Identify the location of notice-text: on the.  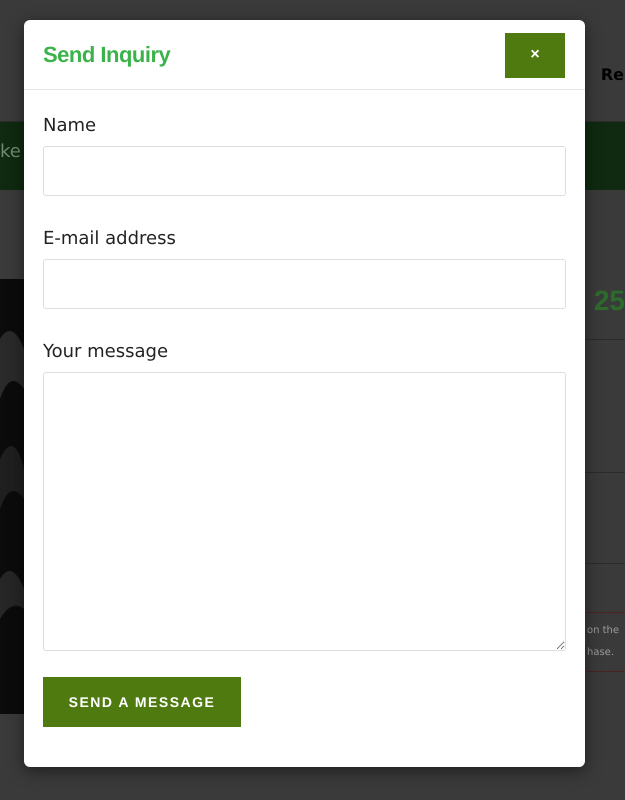
(603, 631).